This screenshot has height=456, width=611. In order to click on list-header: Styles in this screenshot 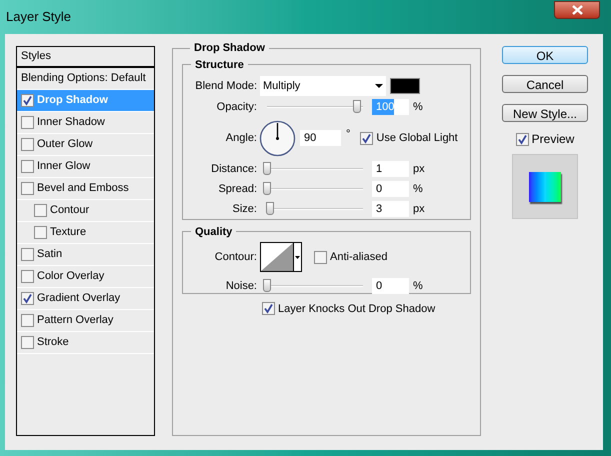, I will do `click(36, 56)`.